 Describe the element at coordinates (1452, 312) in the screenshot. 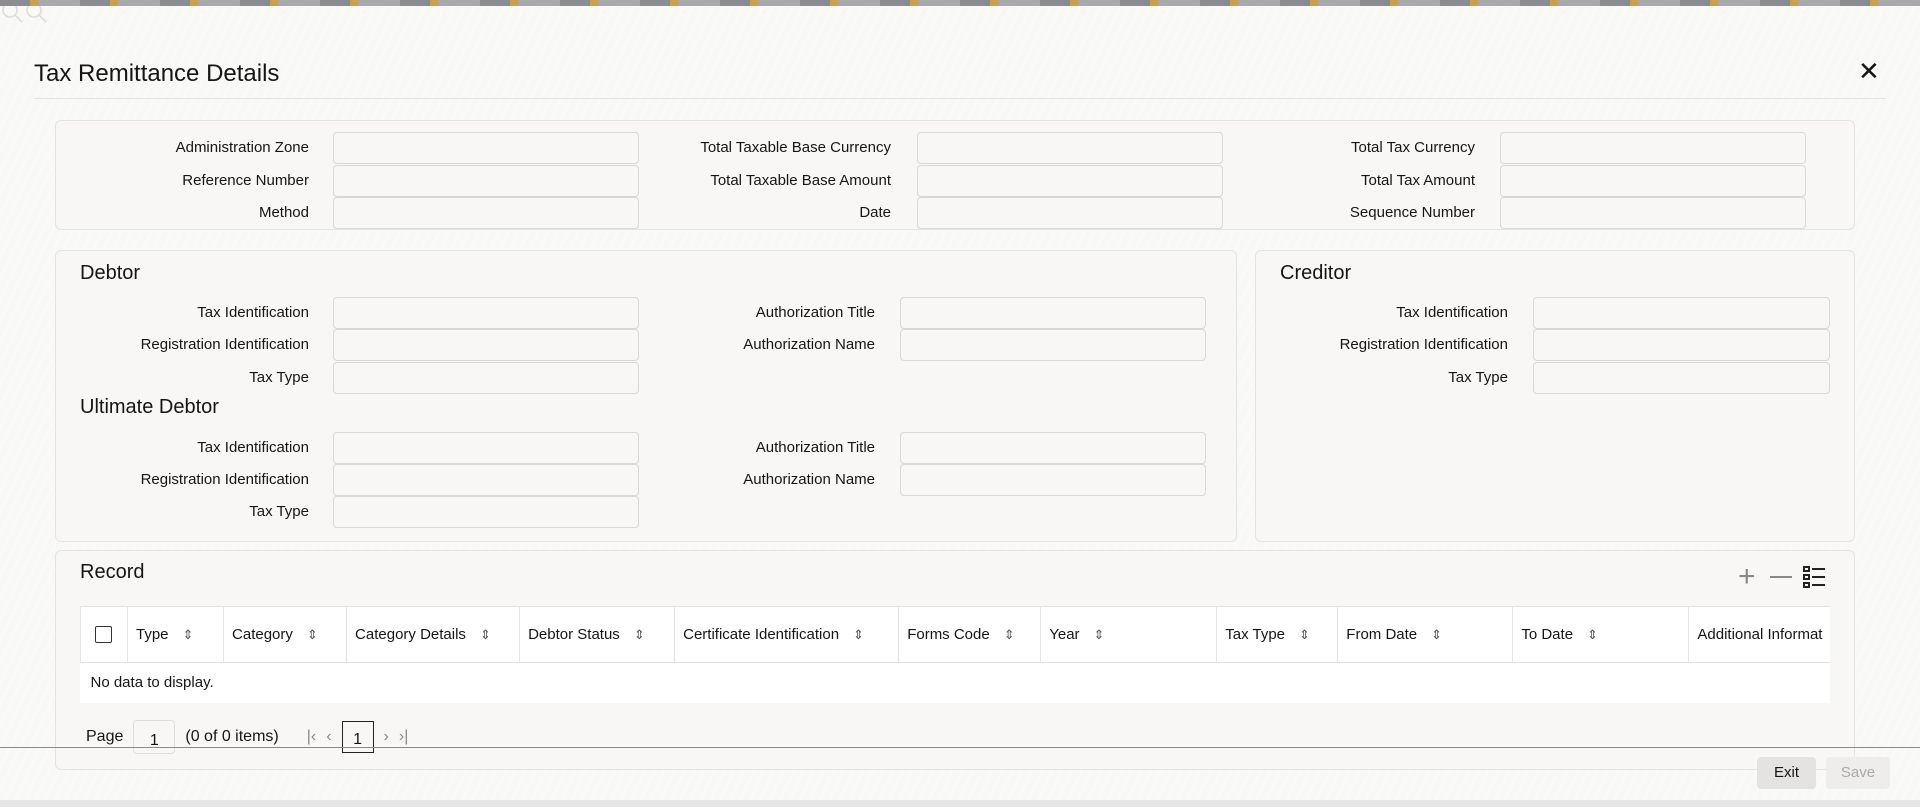

I see `creditor-tax-identification-label: Tax Identification` at that location.